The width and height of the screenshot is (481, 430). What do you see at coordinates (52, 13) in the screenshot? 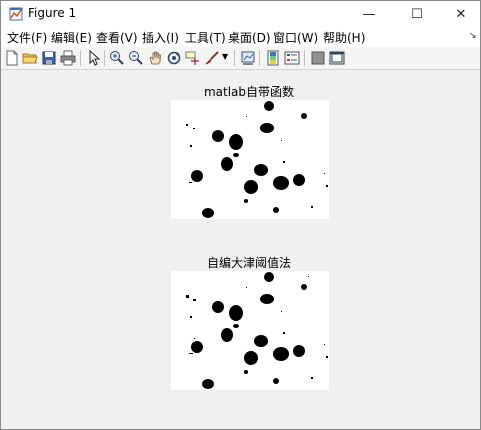
I see `window-title: Figure 1` at bounding box center [52, 13].